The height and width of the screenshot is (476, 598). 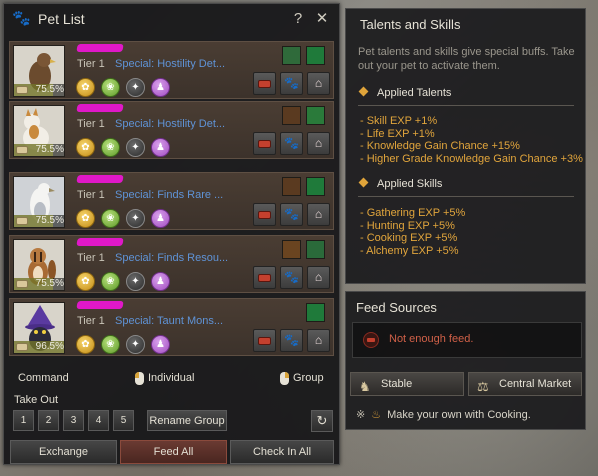 I want to click on list-item: - Hunting EXP +5%, so click(x=407, y=225).